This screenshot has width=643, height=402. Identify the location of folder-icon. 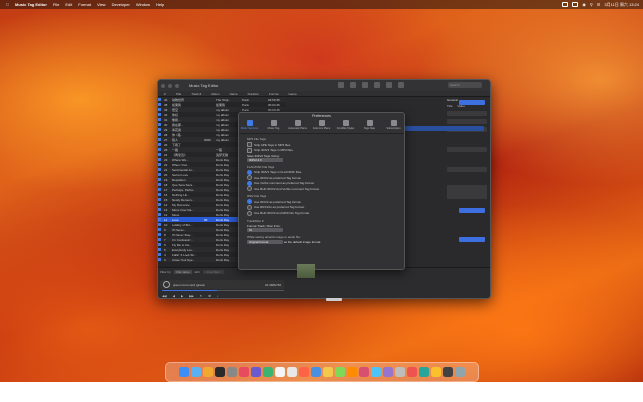
(401, 85).